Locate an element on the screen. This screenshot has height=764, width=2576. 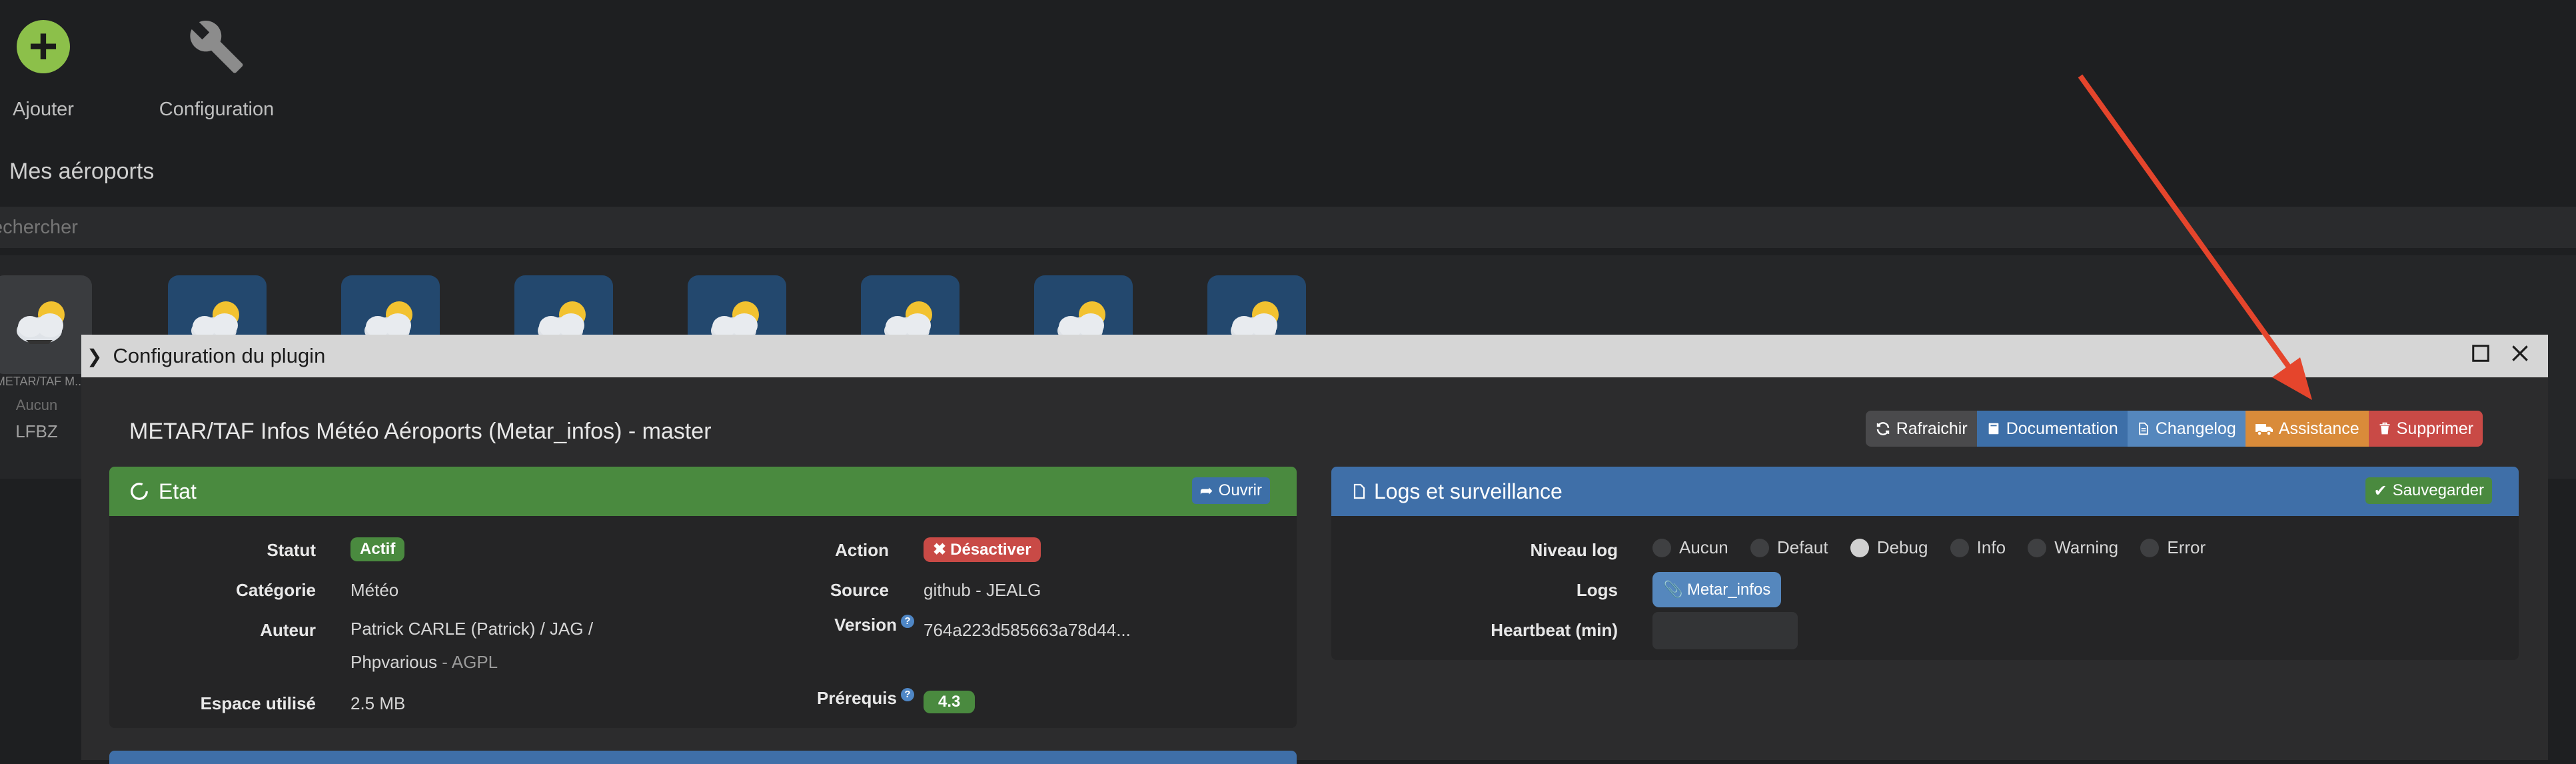
next-card-header is located at coordinates (703, 757).